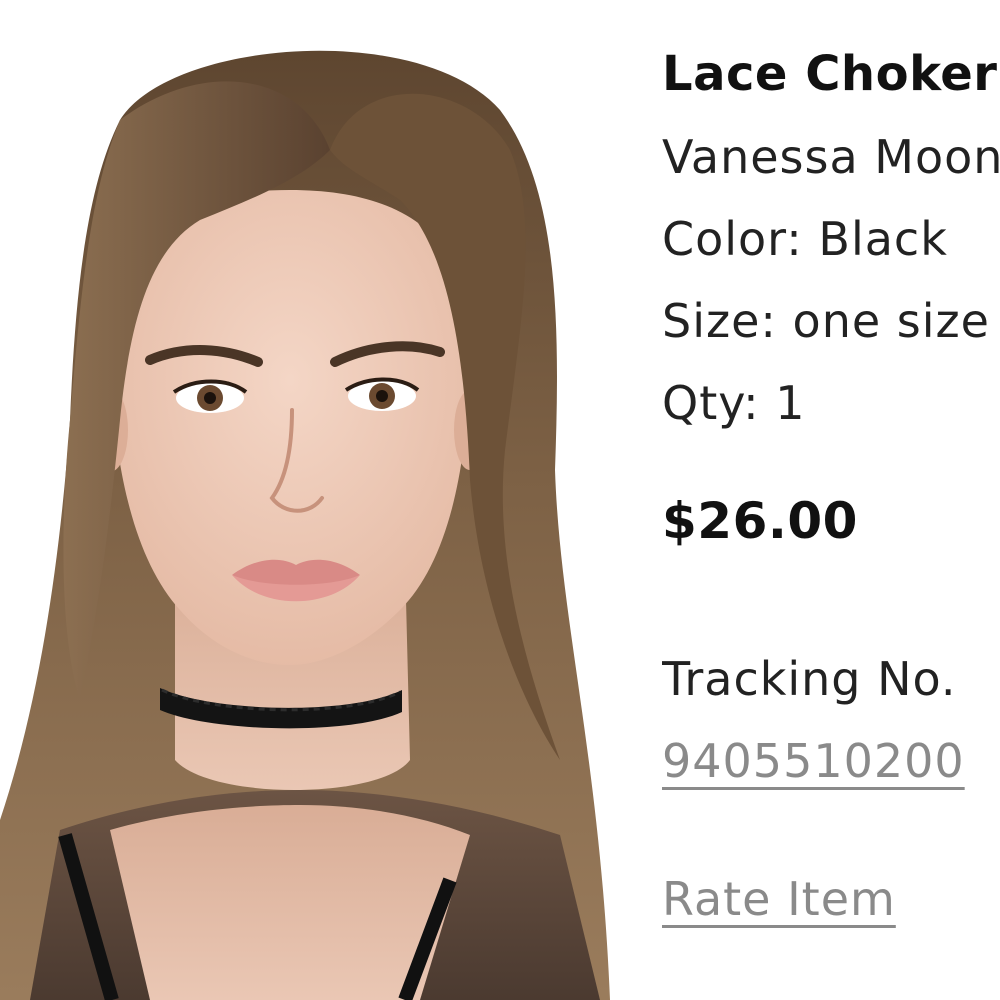 This screenshot has width=1000, height=1000. Describe the element at coordinates (813, 761) in the screenshot. I see `tracking-number-link: 9405510200` at that location.